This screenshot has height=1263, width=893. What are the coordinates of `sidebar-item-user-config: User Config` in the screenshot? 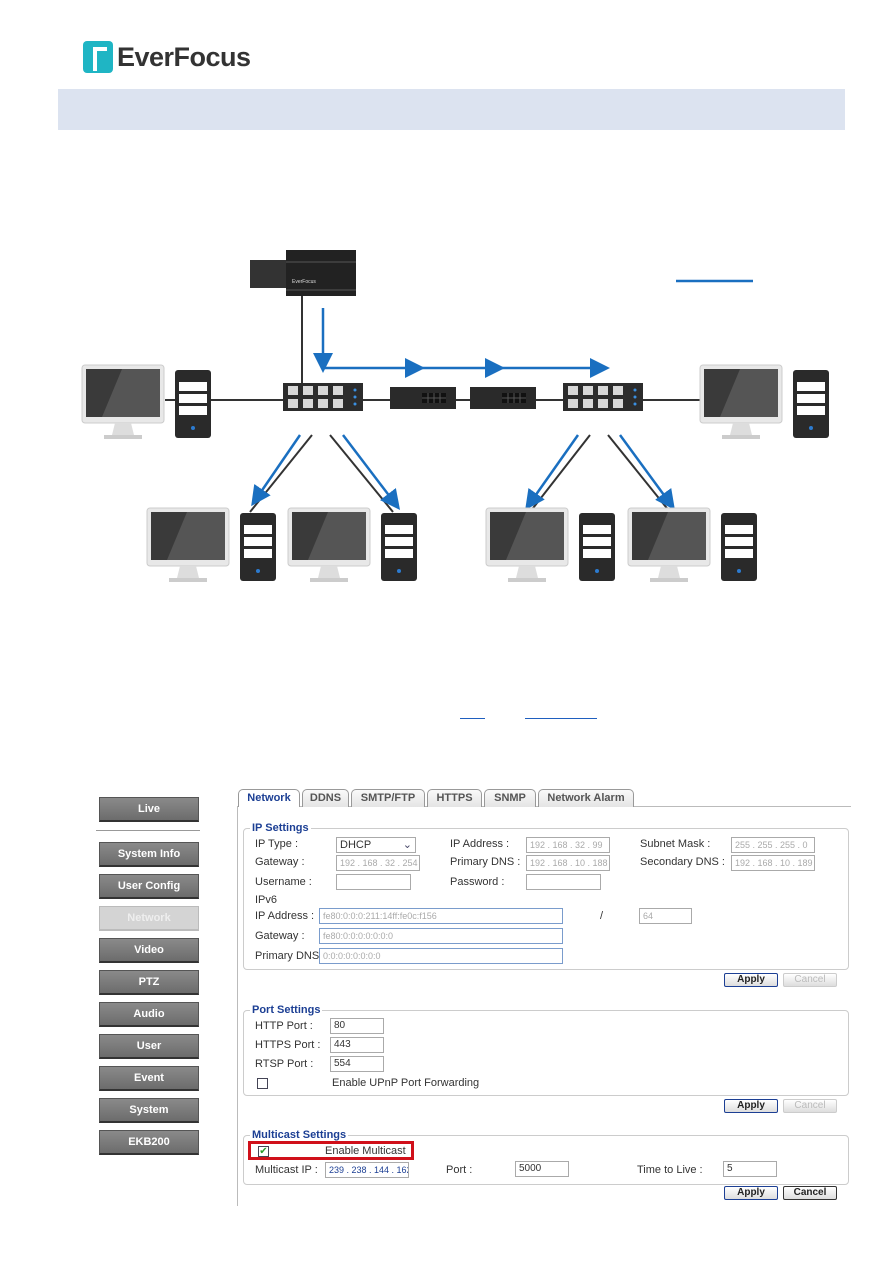 It's located at (149, 886).